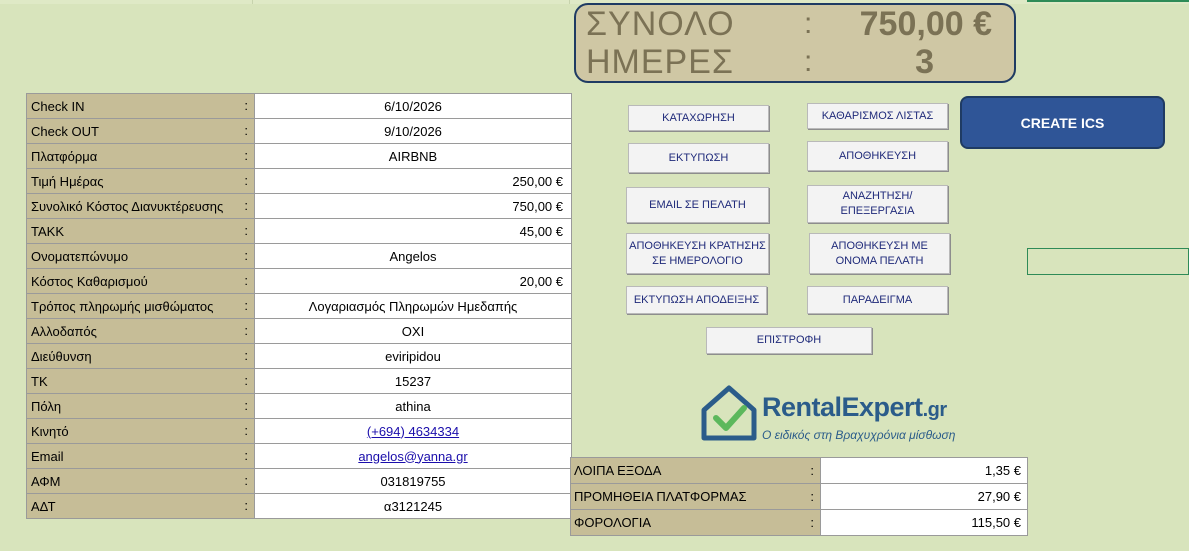 Image resolution: width=1189 pixels, height=551 pixels. Describe the element at coordinates (140, 181) in the screenshot. I see `form-label: Τιμή Ημέρας:` at that location.